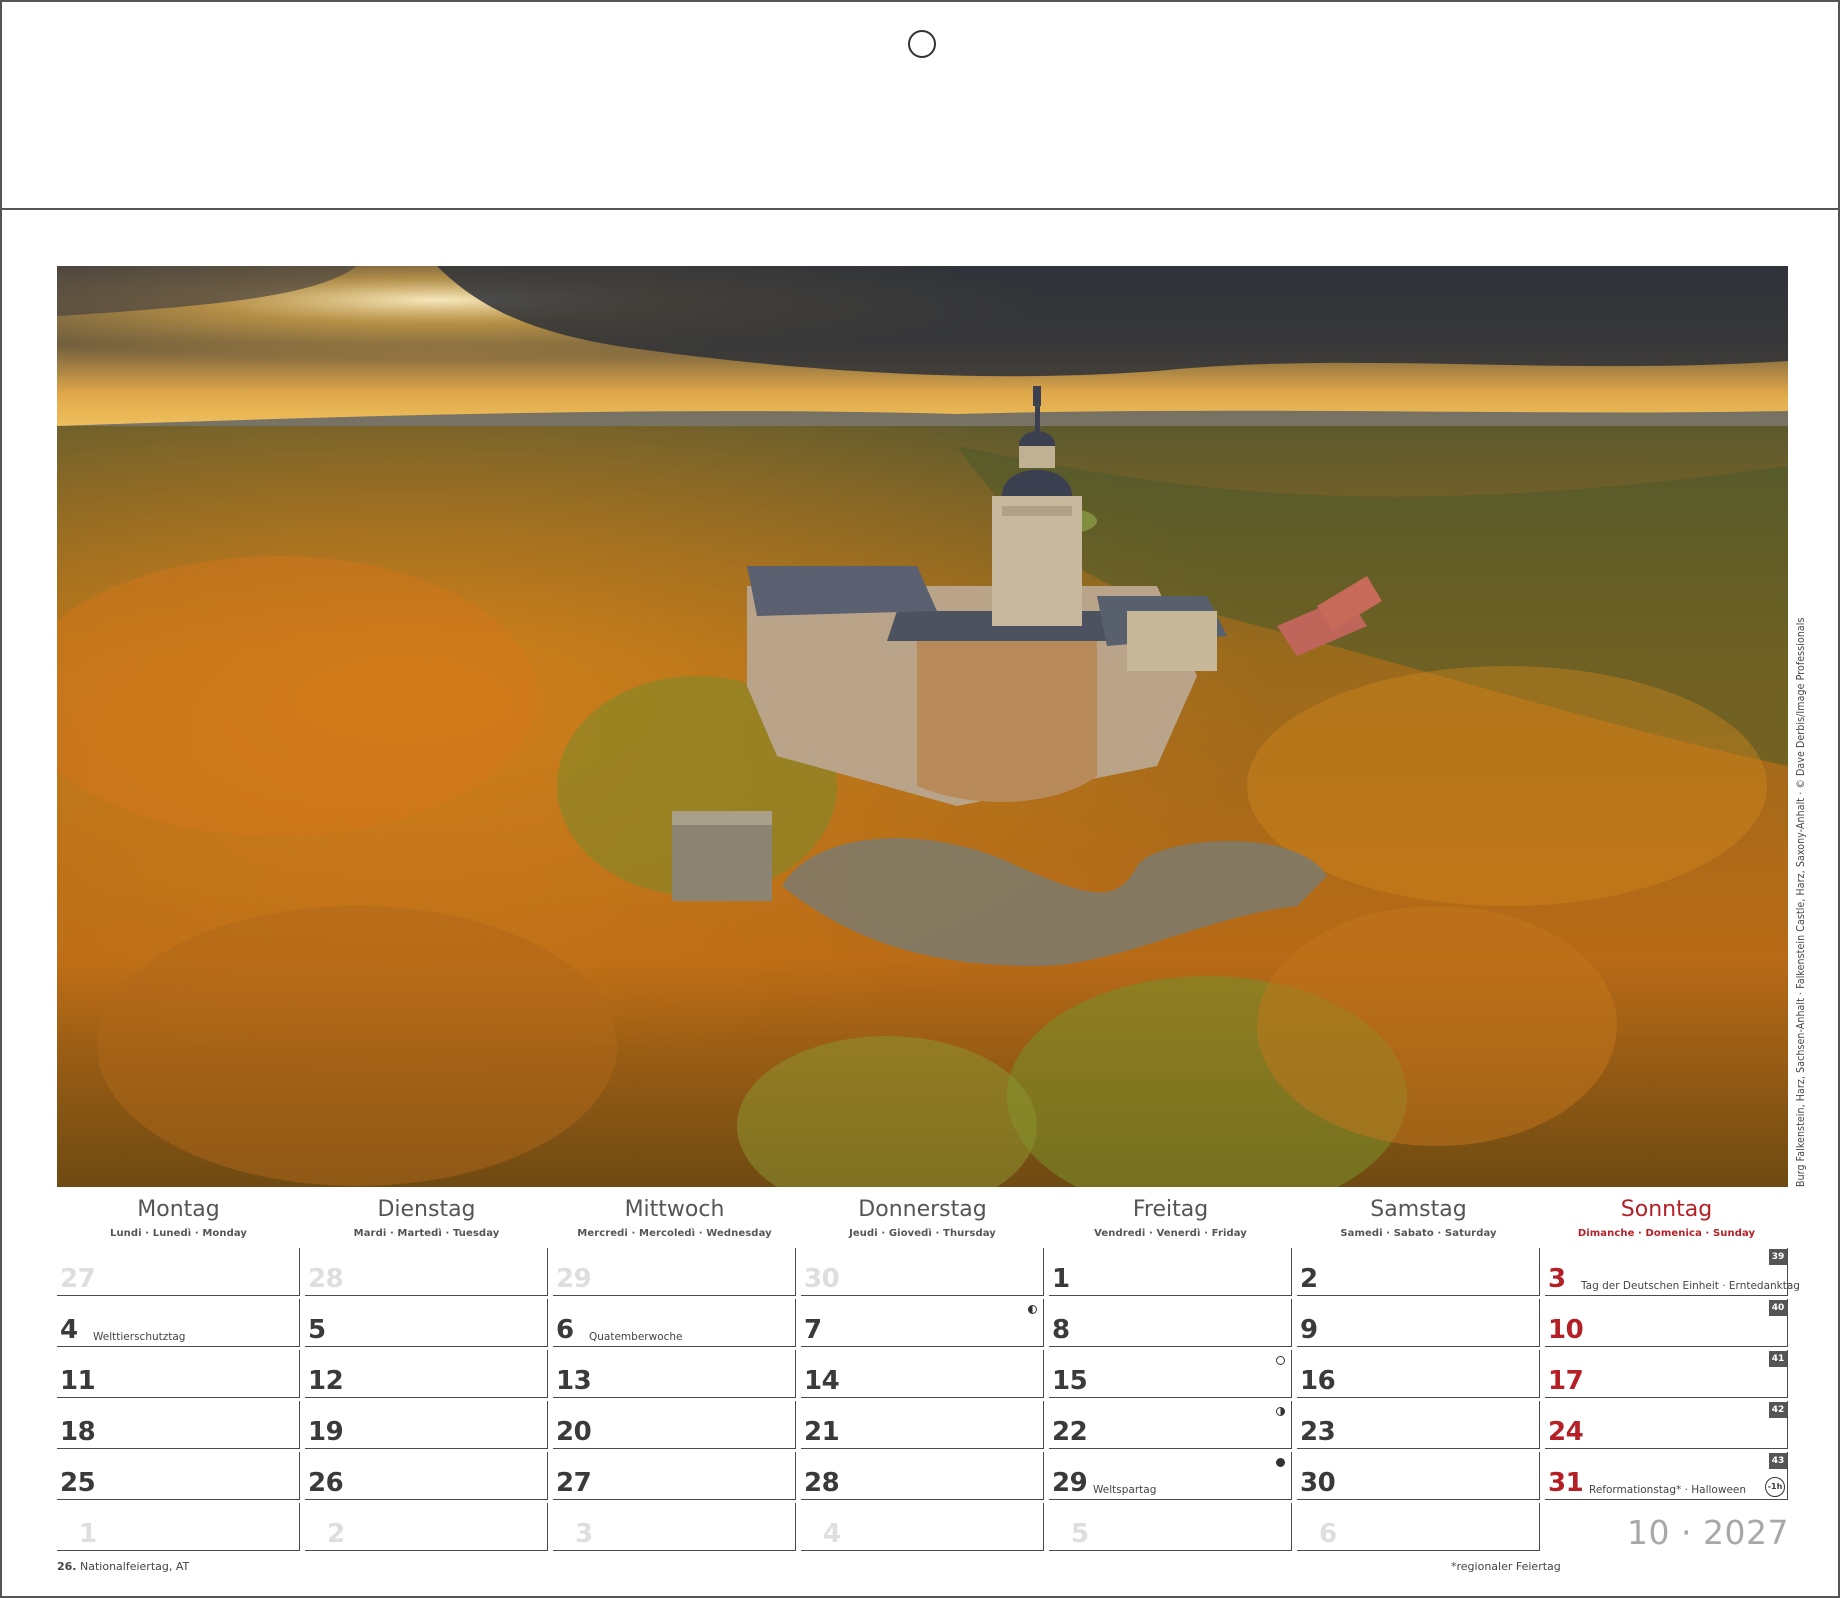 The height and width of the screenshot is (1598, 1840). What do you see at coordinates (574, 1432) in the screenshot?
I see `day-number: 20` at bounding box center [574, 1432].